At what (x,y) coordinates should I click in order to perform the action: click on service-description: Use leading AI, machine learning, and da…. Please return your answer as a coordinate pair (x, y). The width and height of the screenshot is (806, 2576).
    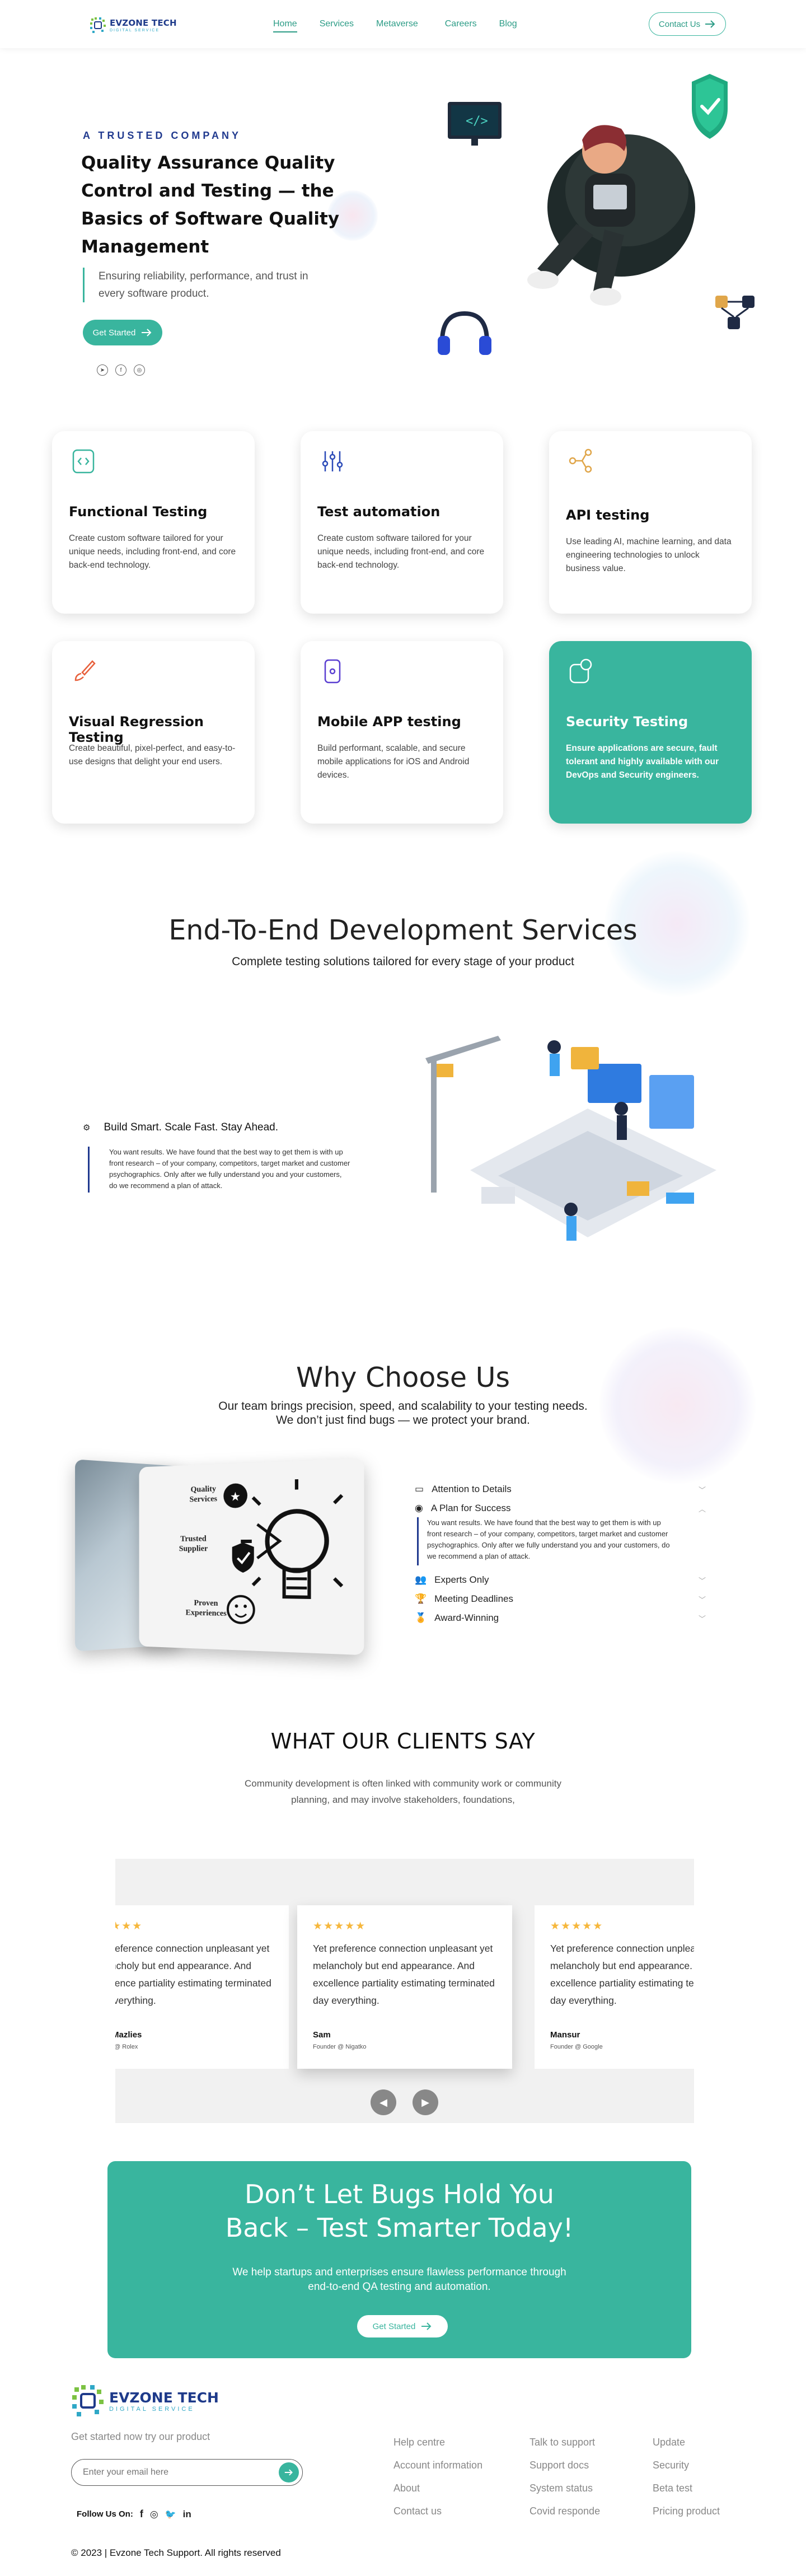
    Looking at the image, I should click on (649, 555).